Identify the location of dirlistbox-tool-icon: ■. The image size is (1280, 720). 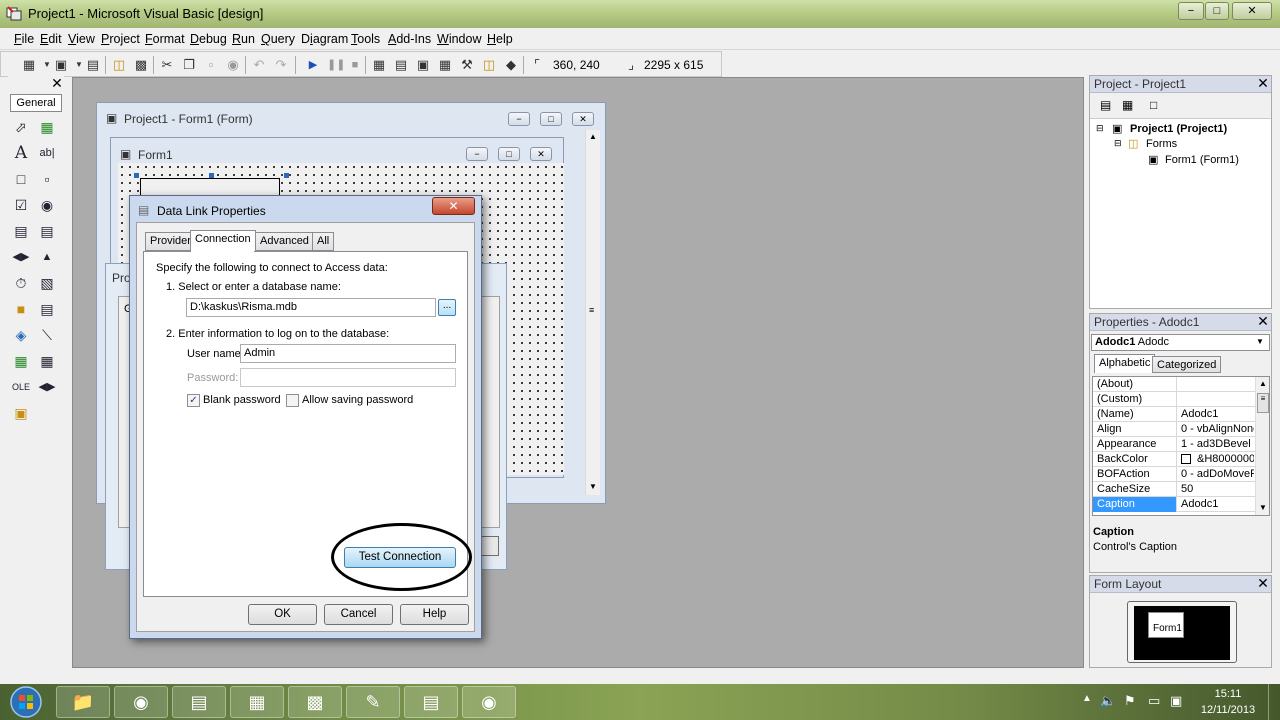
(21, 309).